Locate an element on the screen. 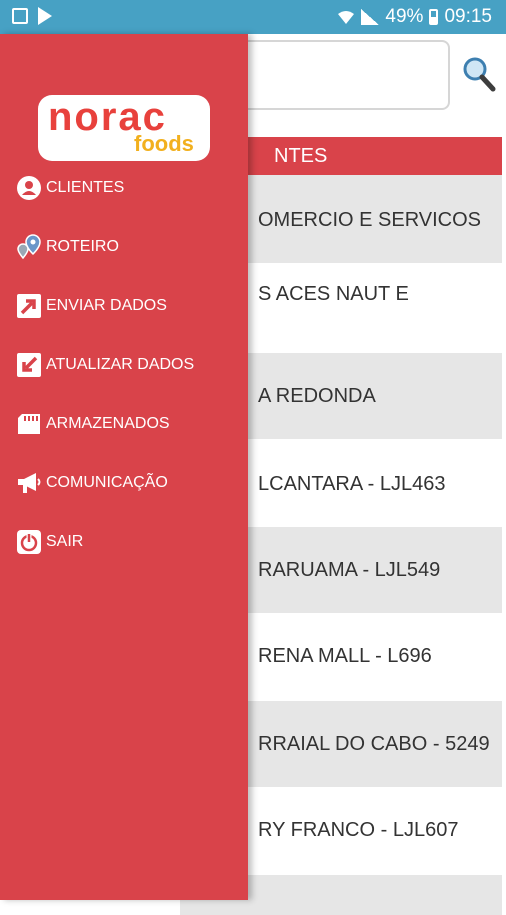  menu-item-label: ROTEIRO is located at coordinates (82, 246).